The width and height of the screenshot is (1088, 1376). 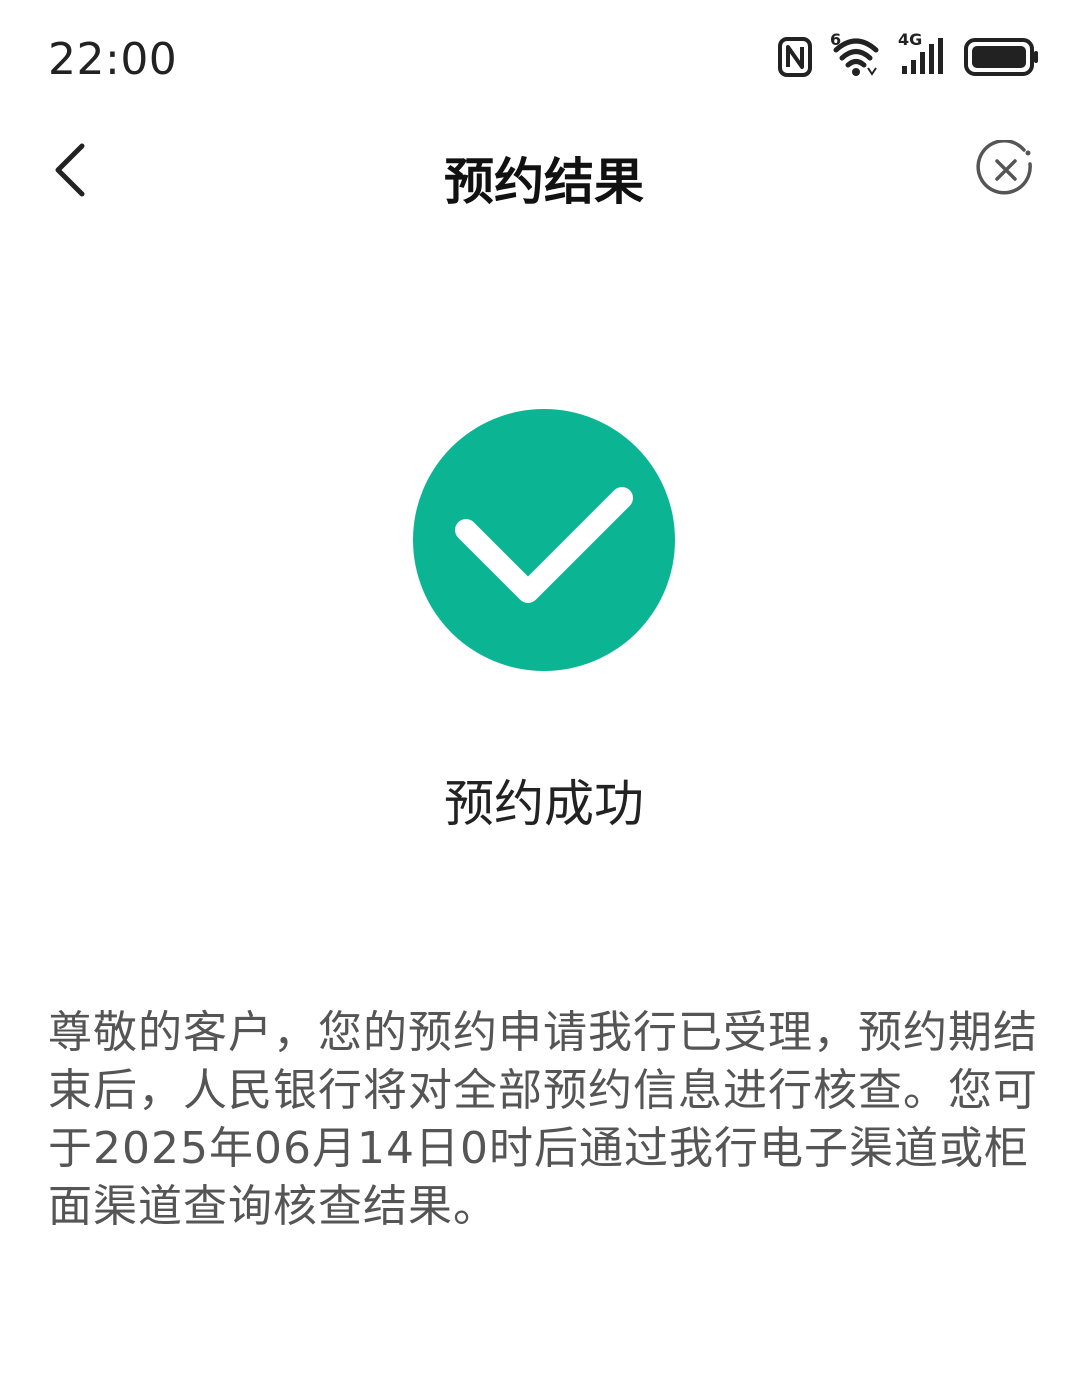 I want to click on nfc-icon, so click(x=795, y=57).